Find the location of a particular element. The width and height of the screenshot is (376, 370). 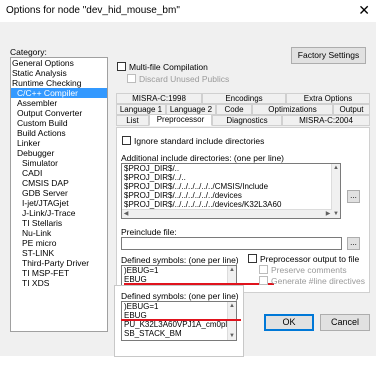

category-item: Custom Build is located at coordinates (59, 123).